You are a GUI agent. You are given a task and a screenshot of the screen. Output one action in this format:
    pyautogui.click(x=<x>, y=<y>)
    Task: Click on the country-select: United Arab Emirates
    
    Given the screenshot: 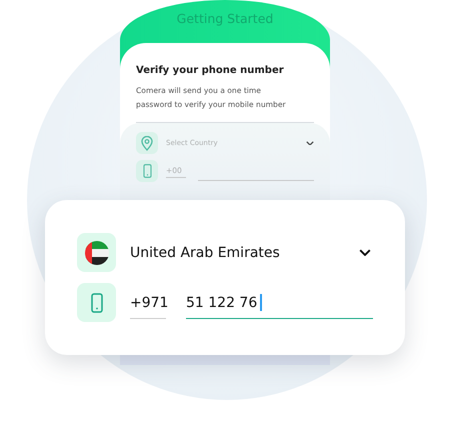 What is the action you would take?
    pyautogui.click(x=251, y=252)
    